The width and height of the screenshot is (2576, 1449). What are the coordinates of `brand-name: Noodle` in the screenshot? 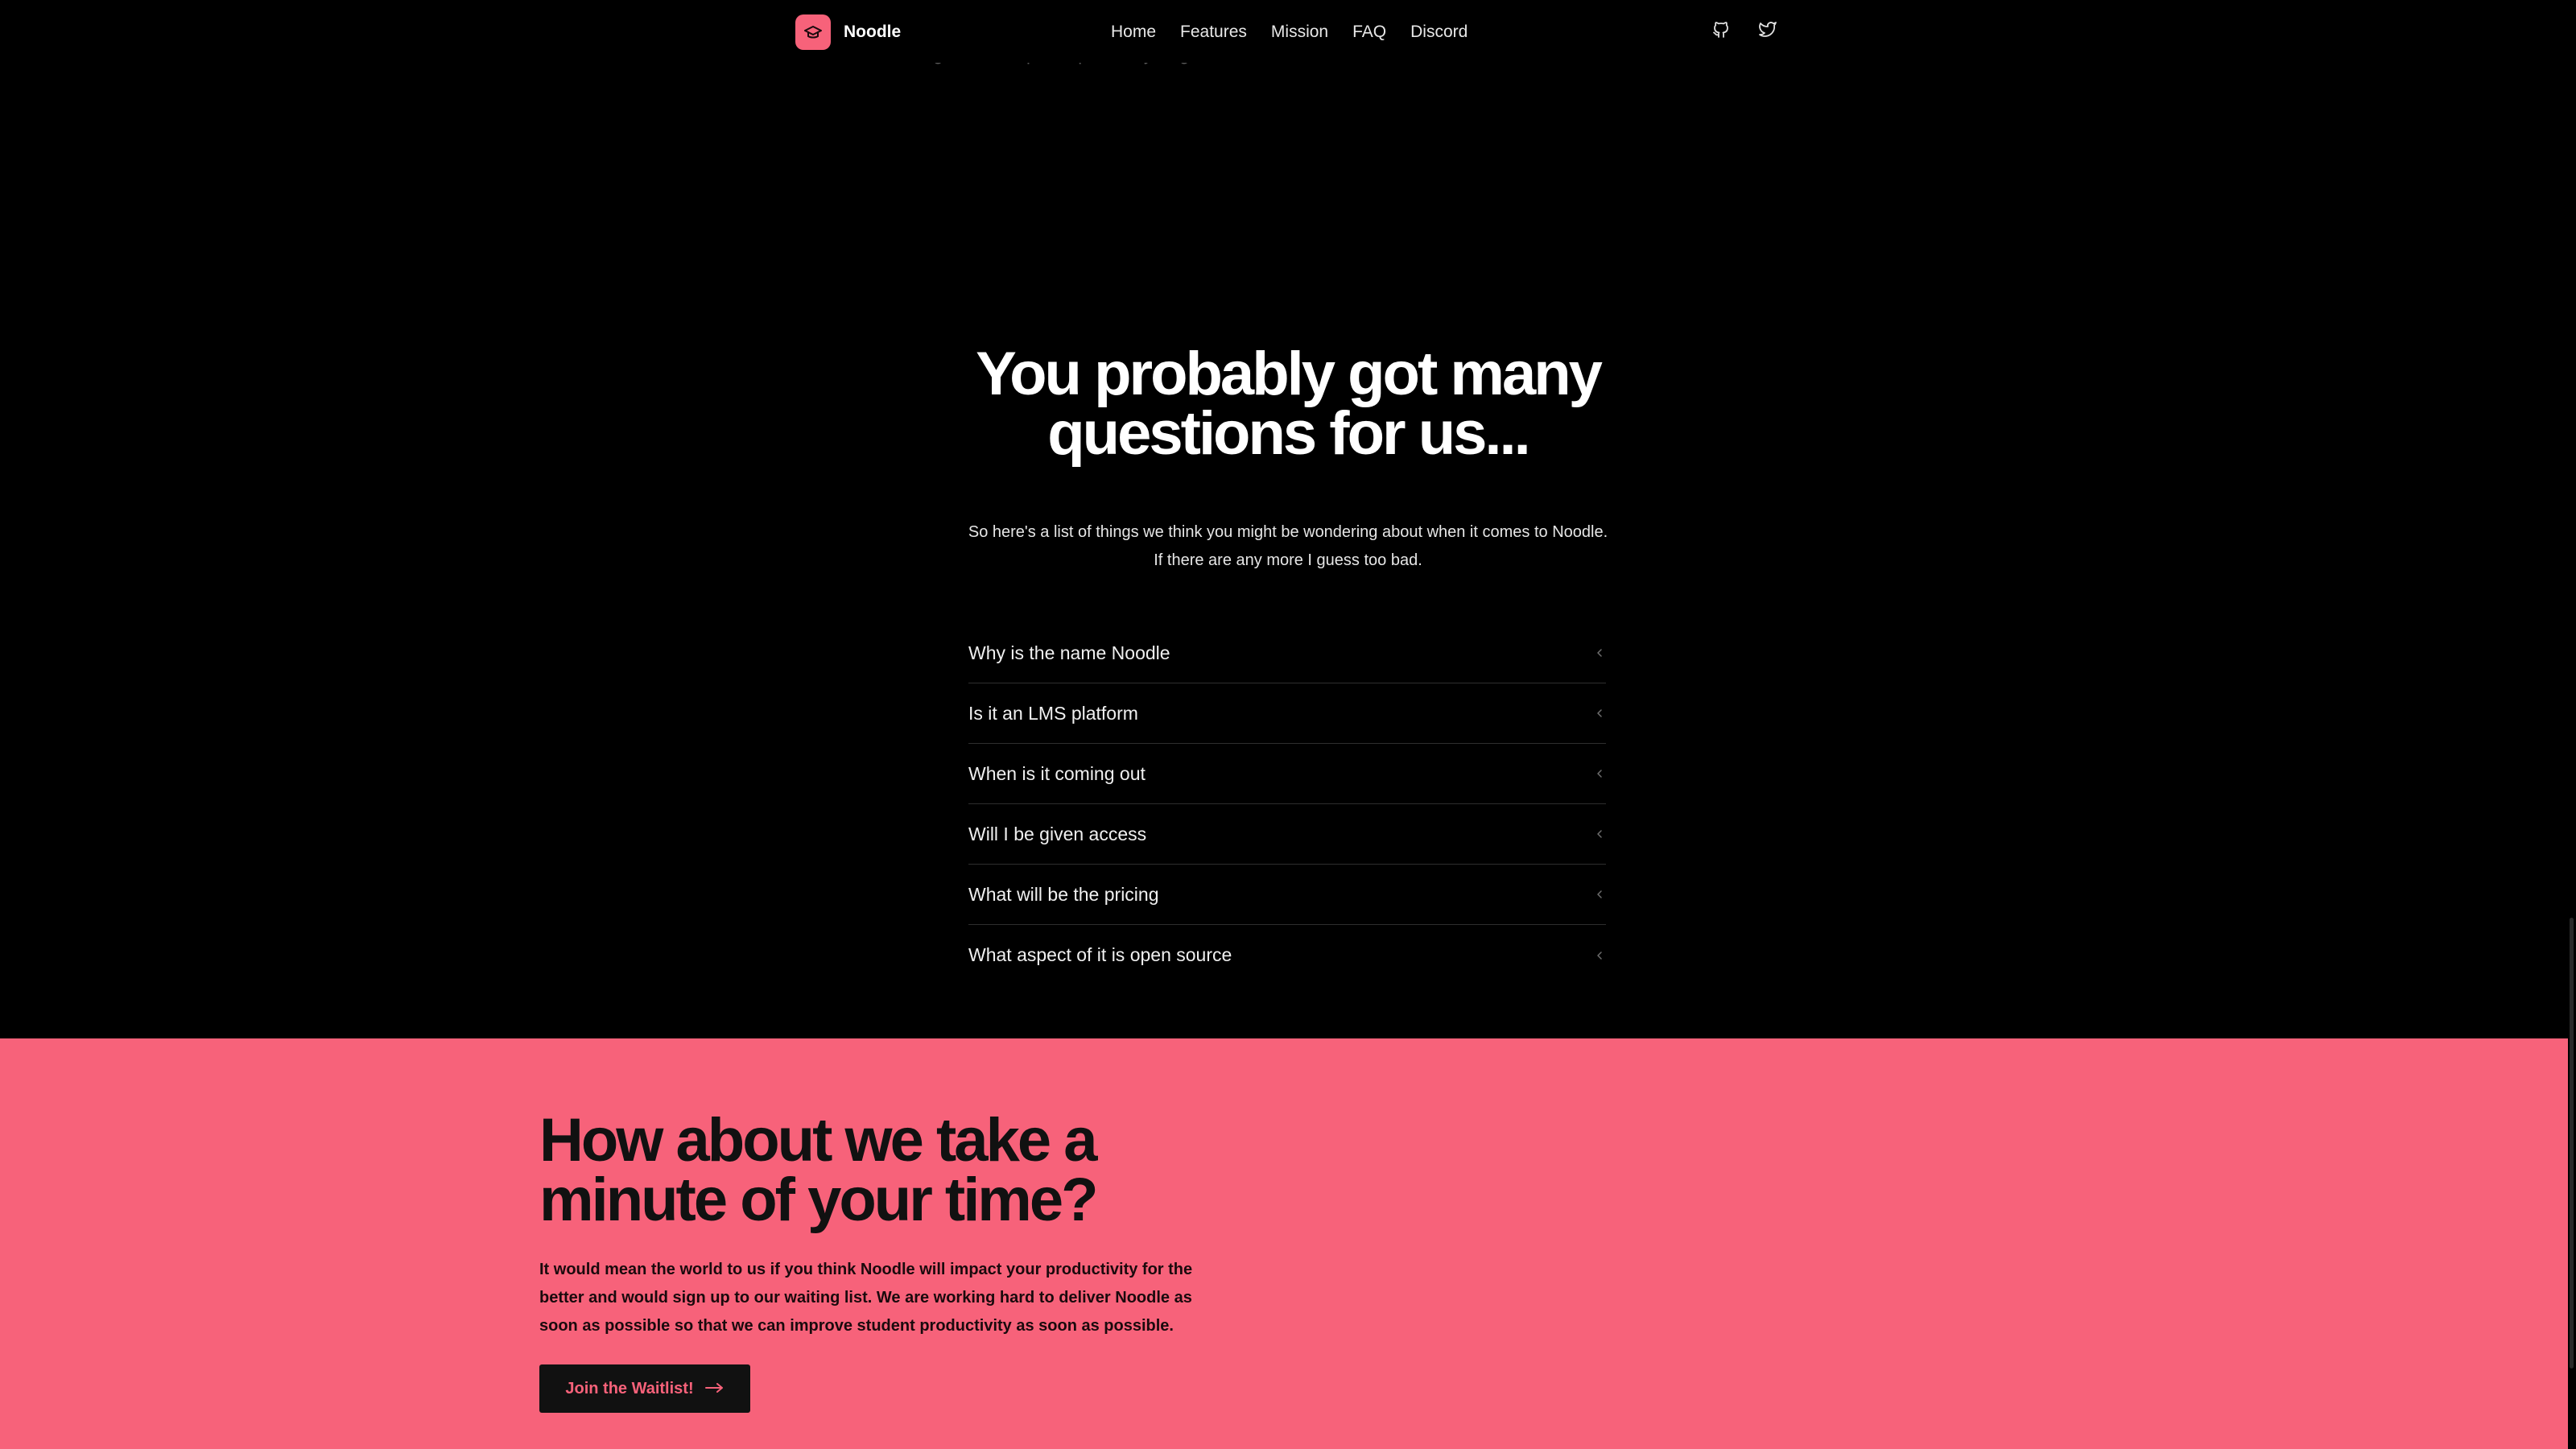 It's located at (873, 32).